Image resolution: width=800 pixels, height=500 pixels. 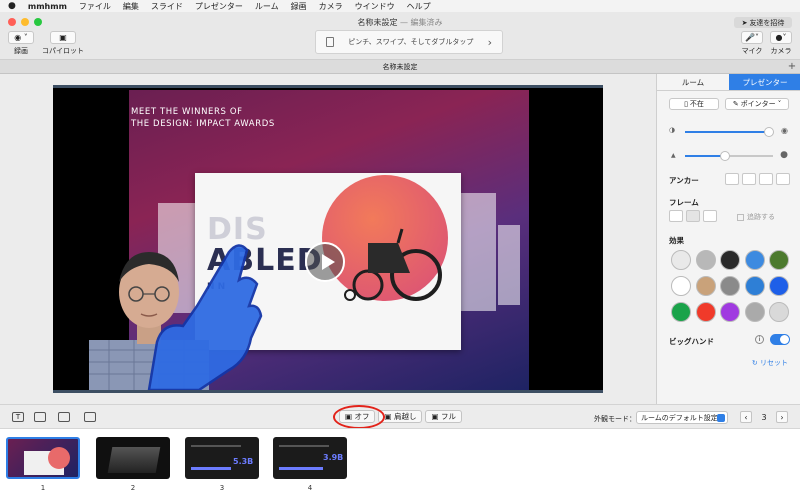 I want to click on menu-app-name: mmhmm, so click(x=47, y=6).